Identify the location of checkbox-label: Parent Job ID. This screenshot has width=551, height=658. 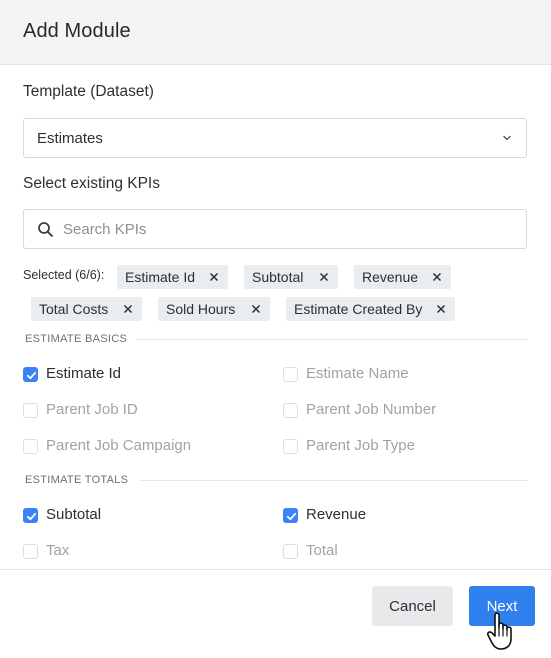
(92, 409).